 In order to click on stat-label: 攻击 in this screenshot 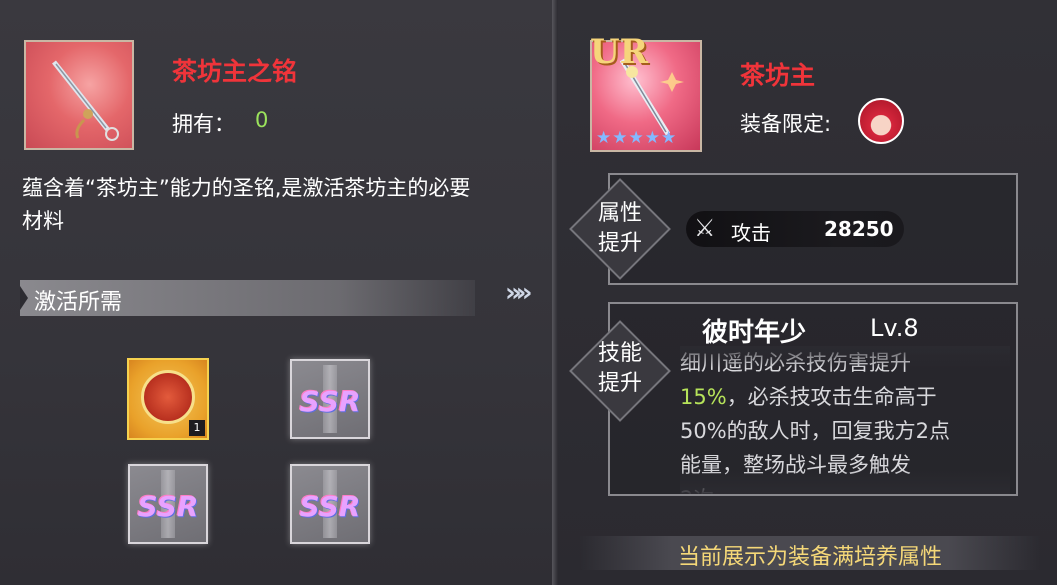, I will do `click(751, 233)`.